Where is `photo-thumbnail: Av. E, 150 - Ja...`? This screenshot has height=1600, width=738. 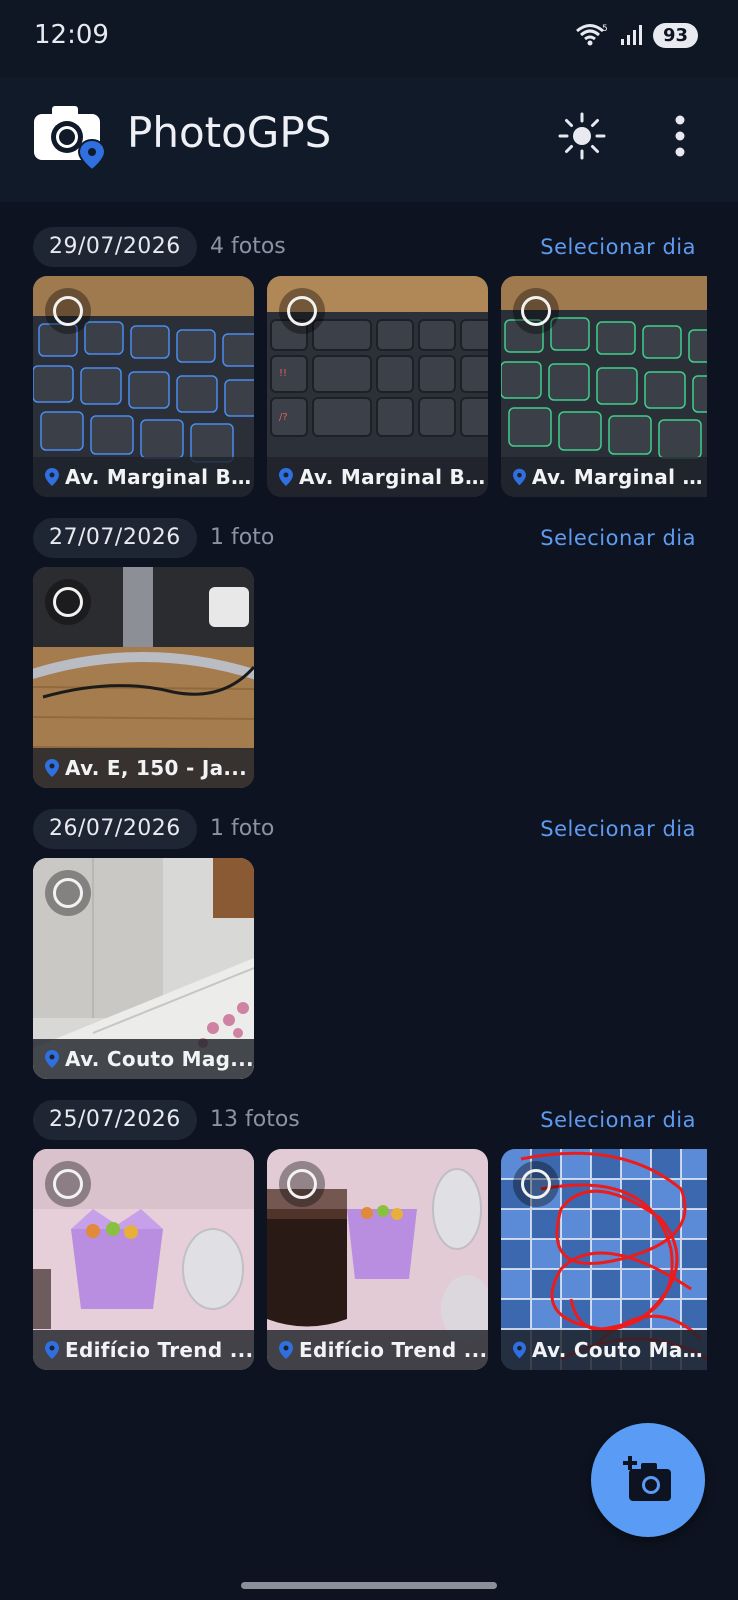 photo-thumbnail: Av. E, 150 - Ja... is located at coordinates (143, 677).